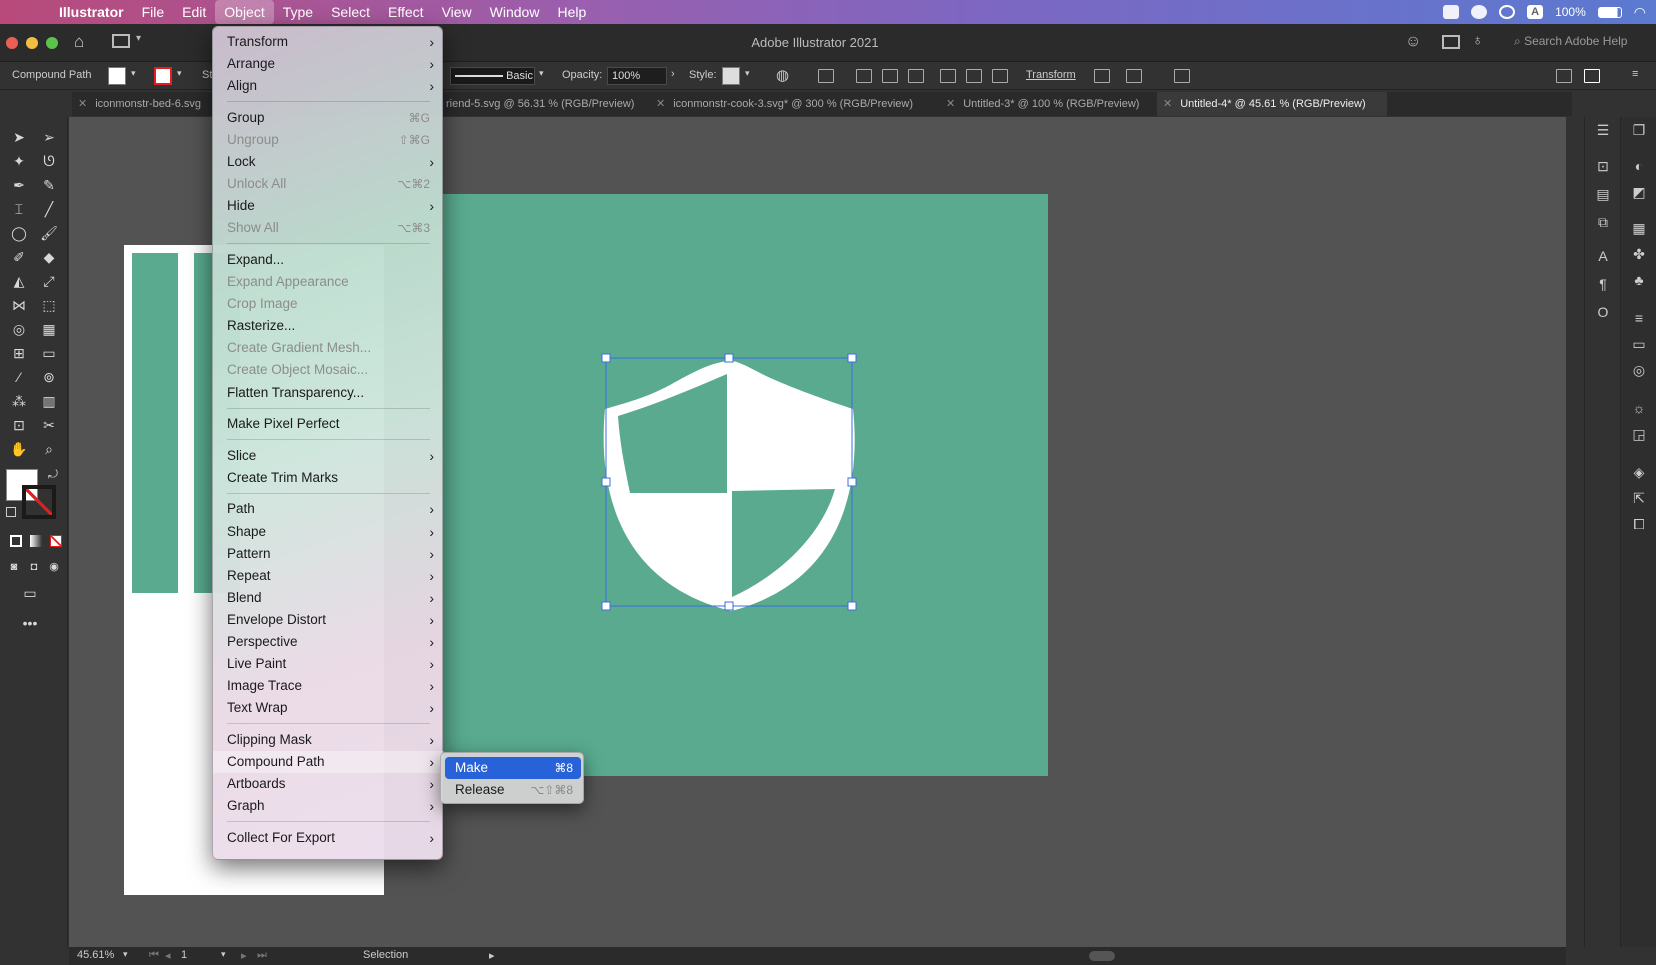 Image resolution: width=1656 pixels, height=965 pixels. I want to click on reflect-tool-icon: ◭, so click(19, 281).